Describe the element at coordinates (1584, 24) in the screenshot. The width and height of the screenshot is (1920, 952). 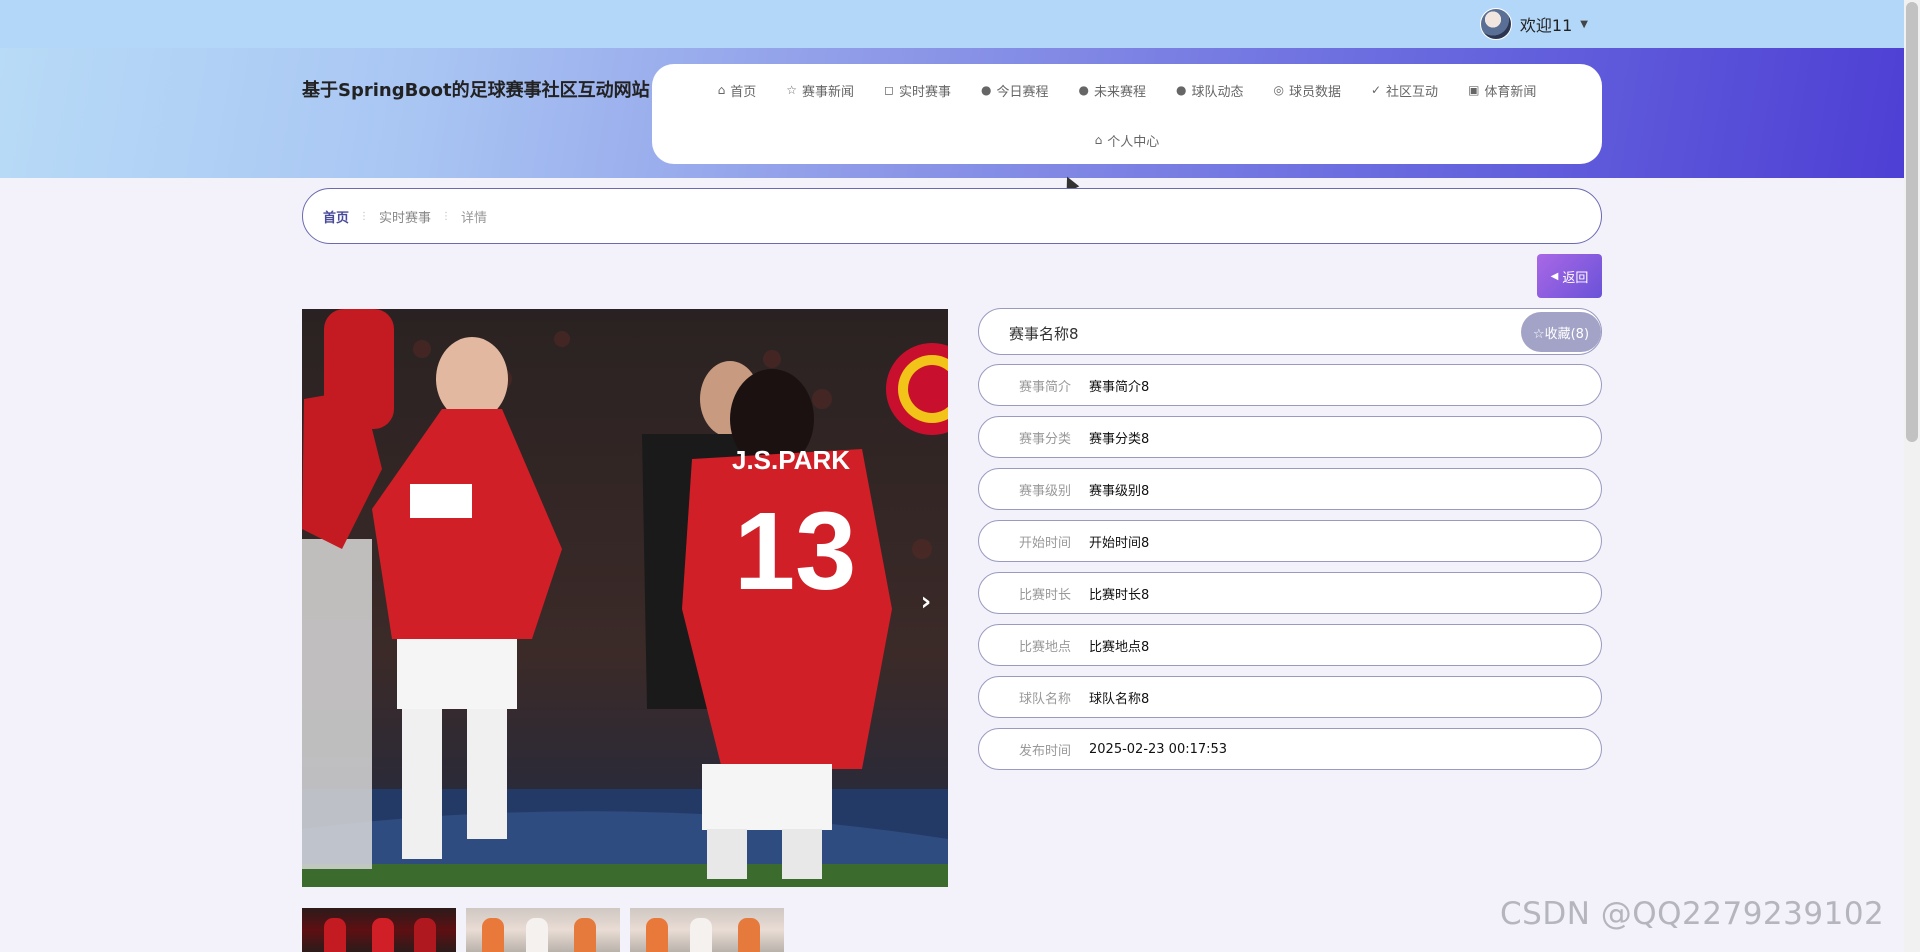
I see `chevron-down-icon: ▼` at that location.